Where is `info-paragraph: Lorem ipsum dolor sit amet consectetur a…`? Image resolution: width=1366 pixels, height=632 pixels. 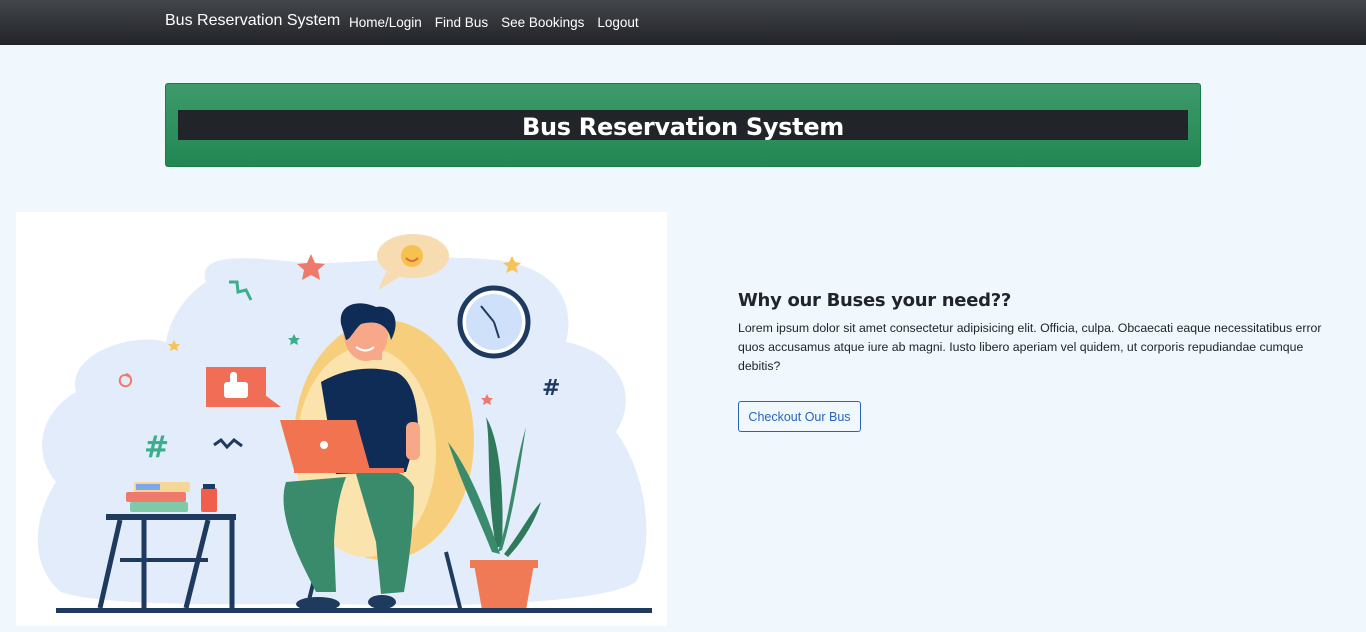 info-paragraph: Lorem ipsum dolor sit amet consectetur a… is located at coordinates (1030, 347).